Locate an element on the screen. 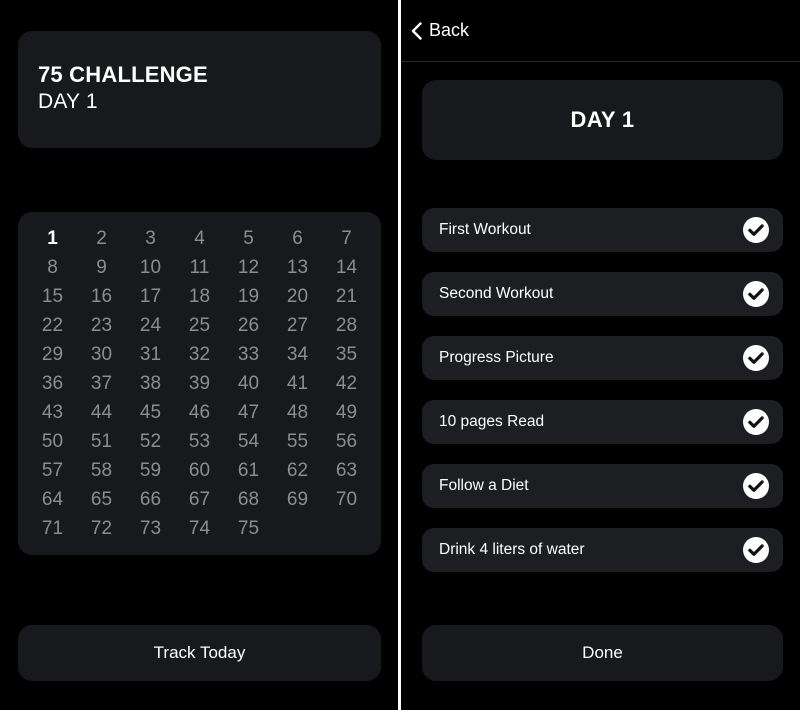 This screenshot has height=710, width=800. calendar-day-64: 64 is located at coordinates (52, 499).